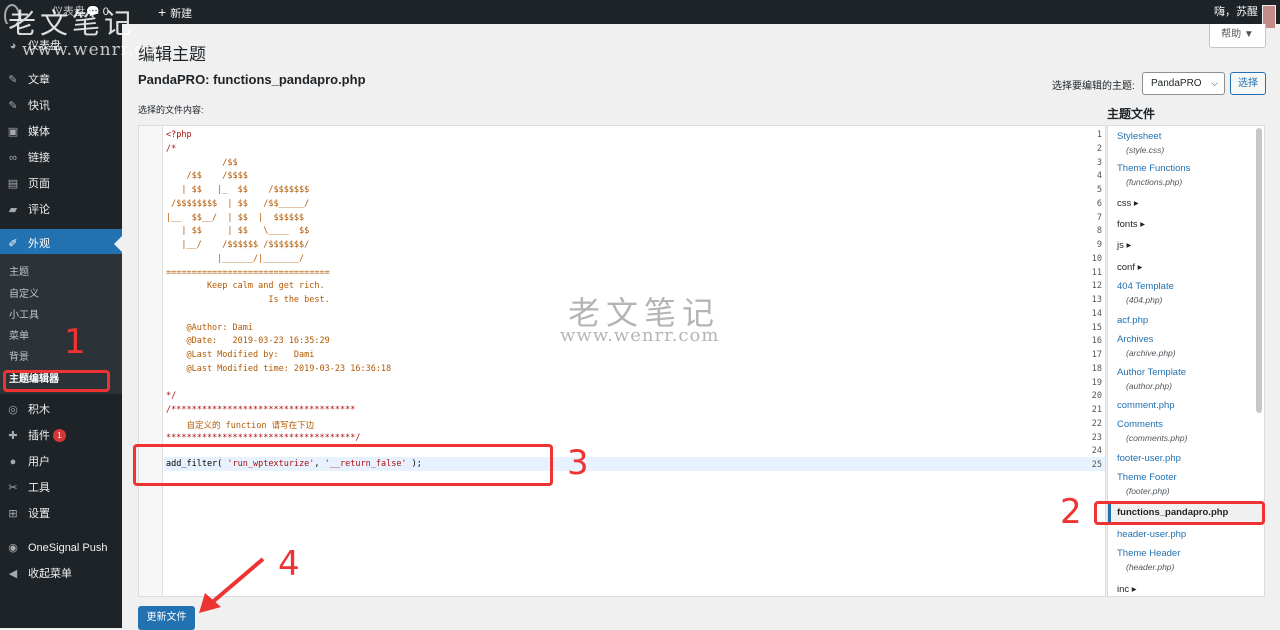  What do you see at coordinates (179, 135) in the screenshot?
I see `code-line: <?php` at bounding box center [179, 135].